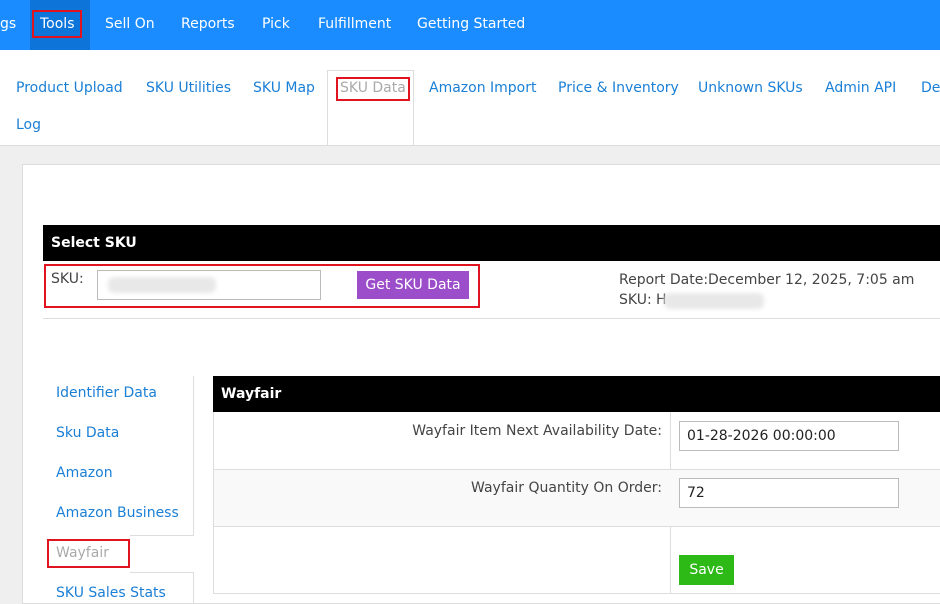 The width and height of the screenshot is (940, 604). I want to click on tab-product-upload: Product Upload, so click(69, 88).